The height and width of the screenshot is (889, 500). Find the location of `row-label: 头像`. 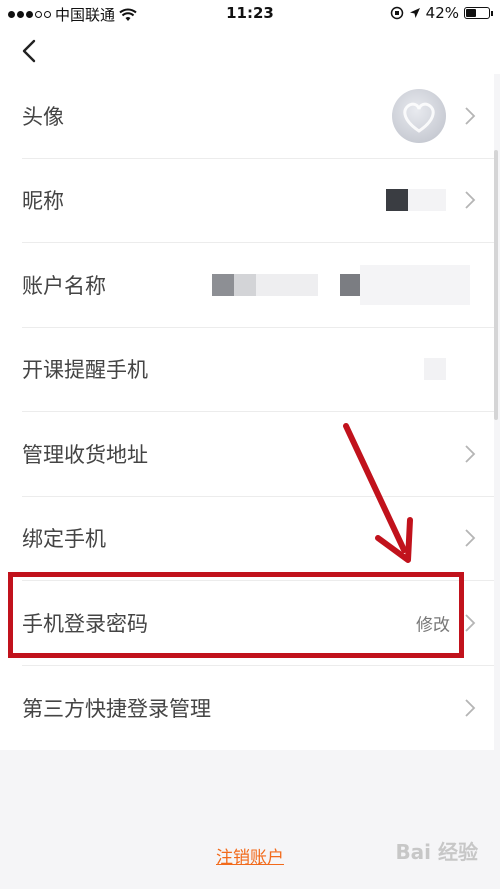

row-label: 头像 is located at coordinates (43, 116).